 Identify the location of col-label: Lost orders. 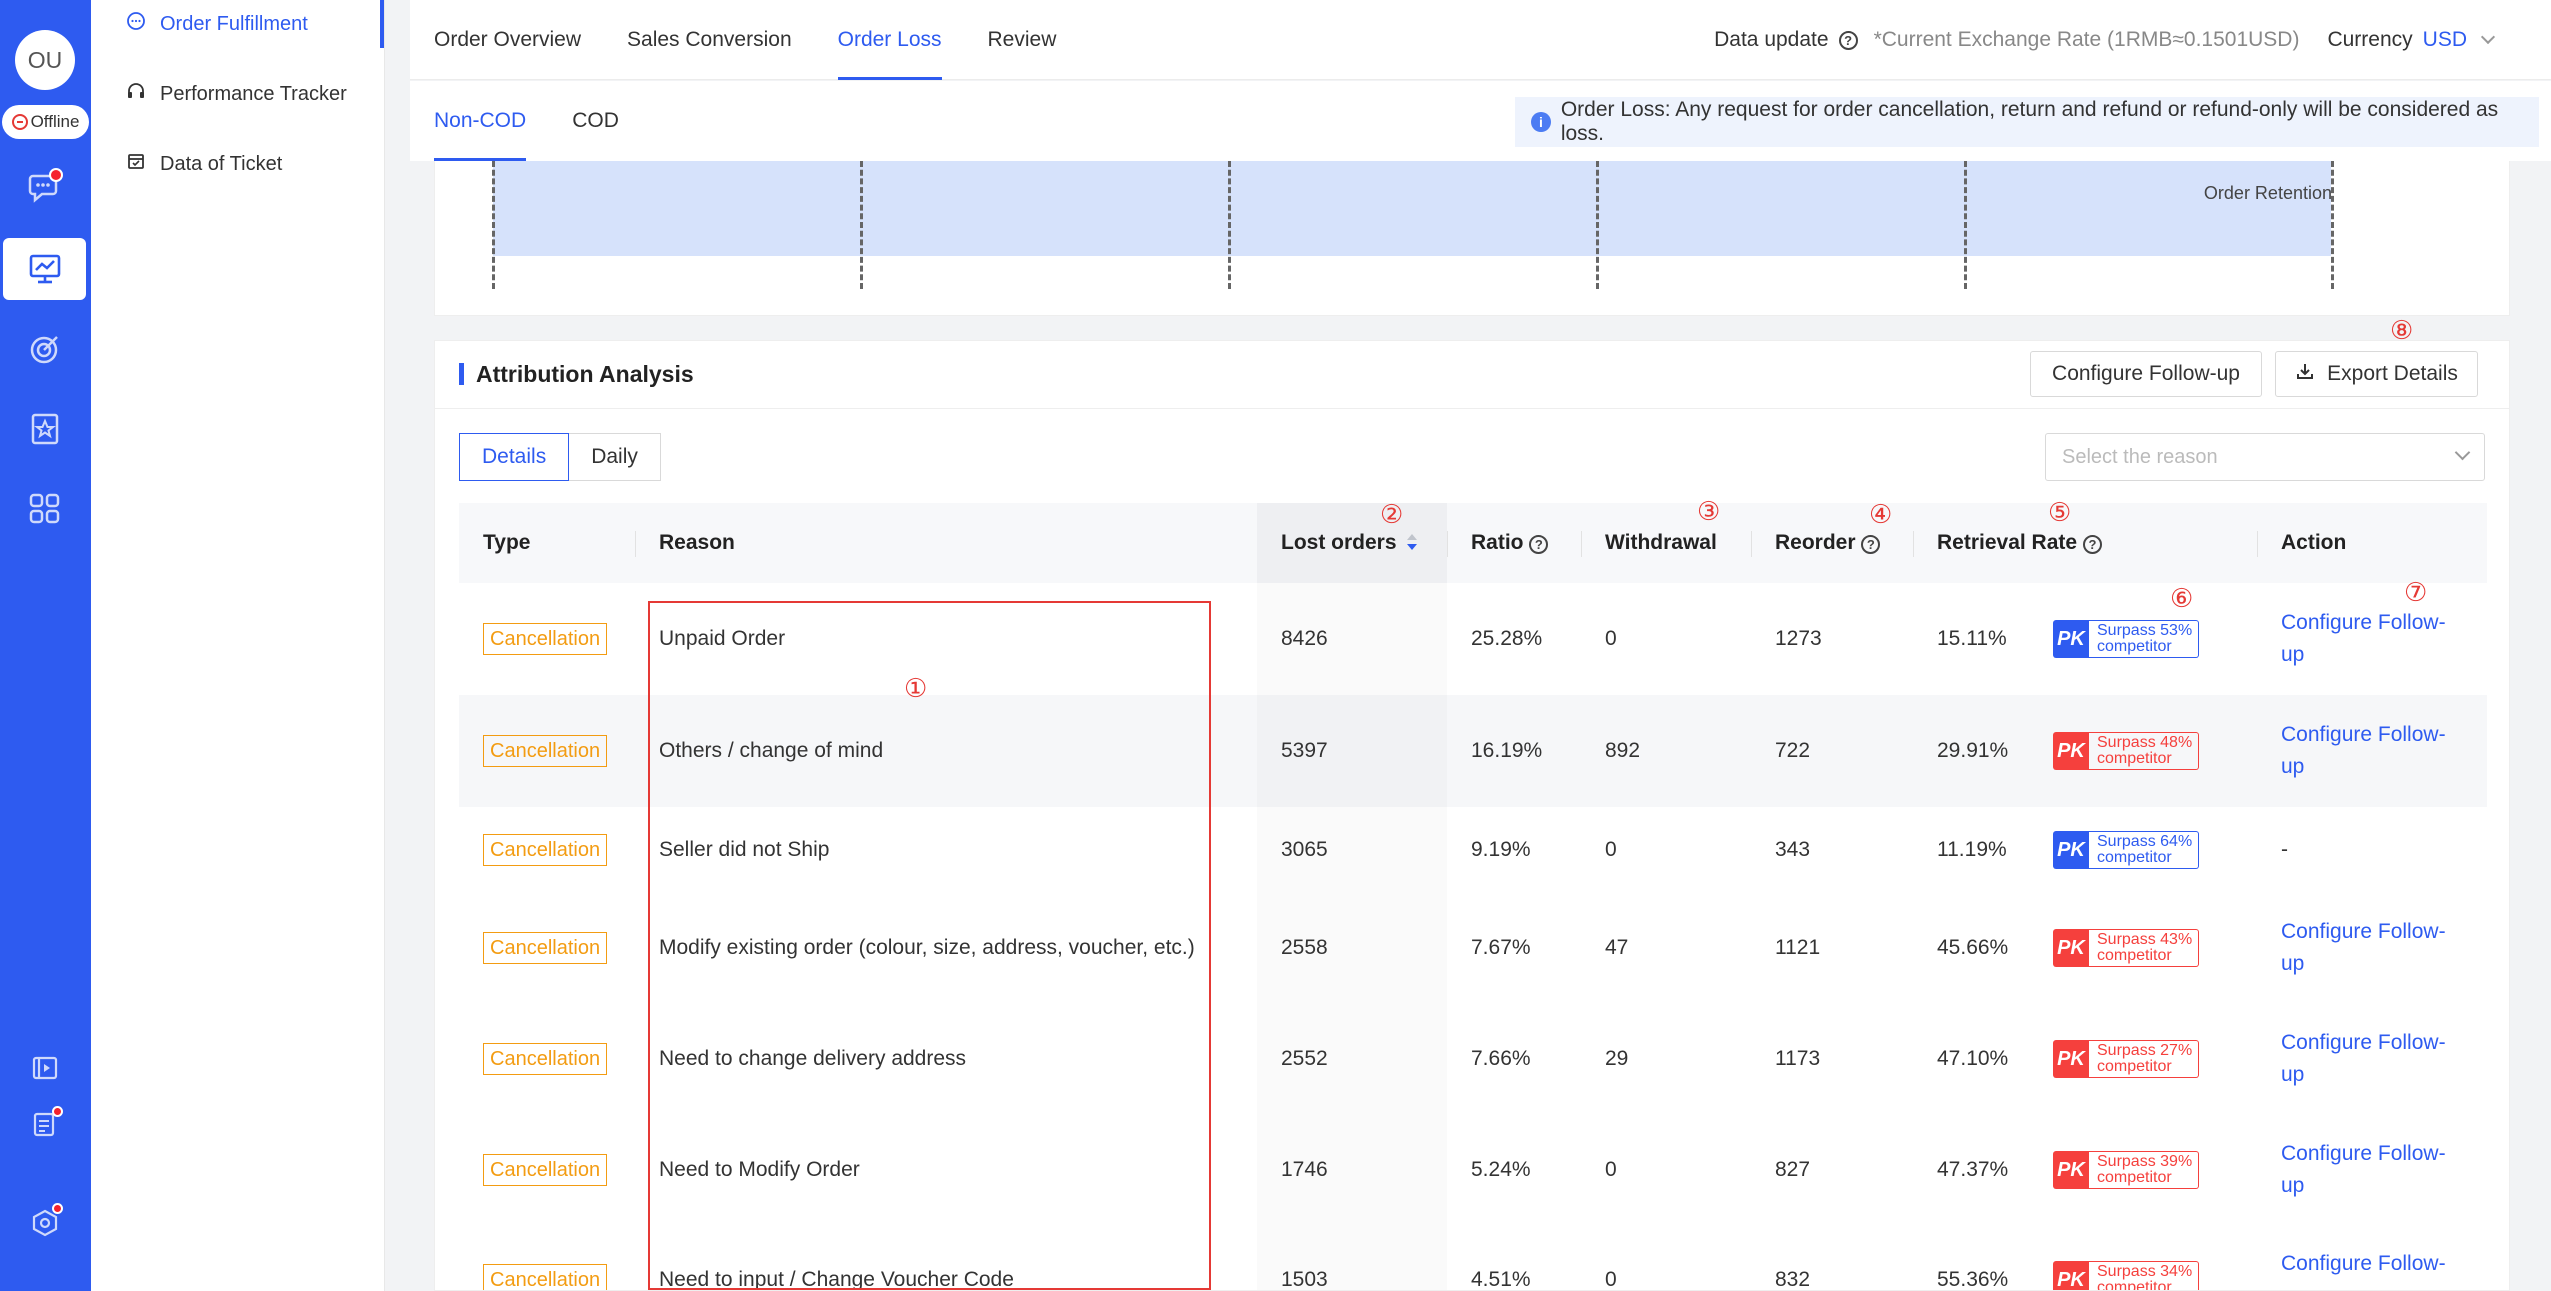
(1339, 542).